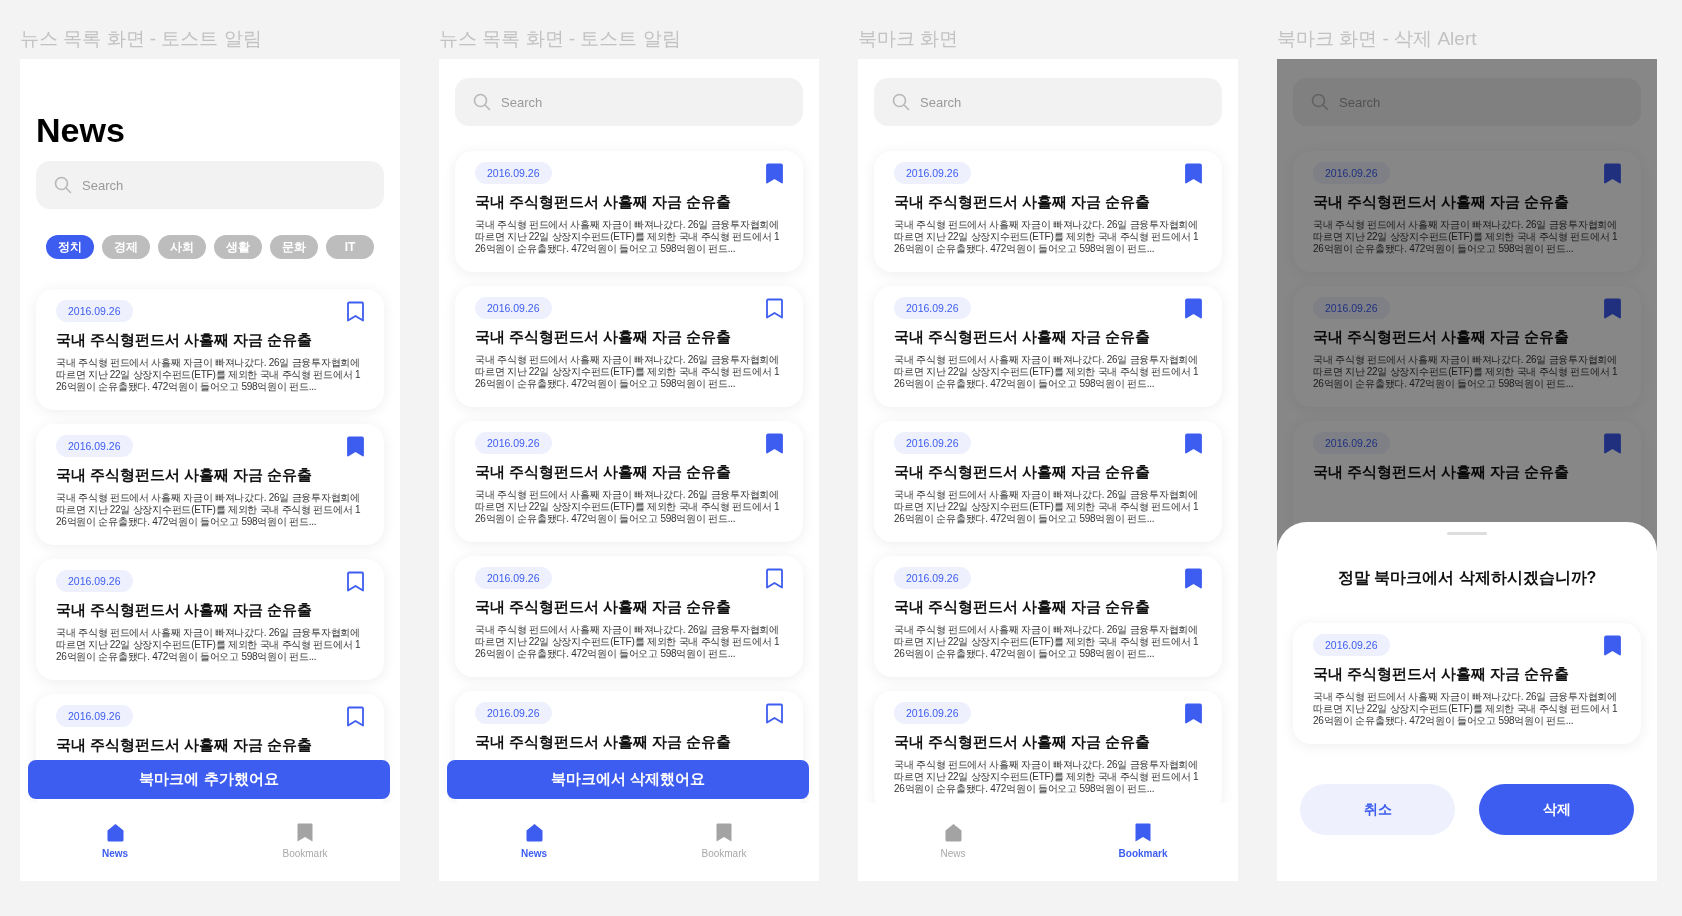  I want to click on category-chip: 정치, so click(70, 247).